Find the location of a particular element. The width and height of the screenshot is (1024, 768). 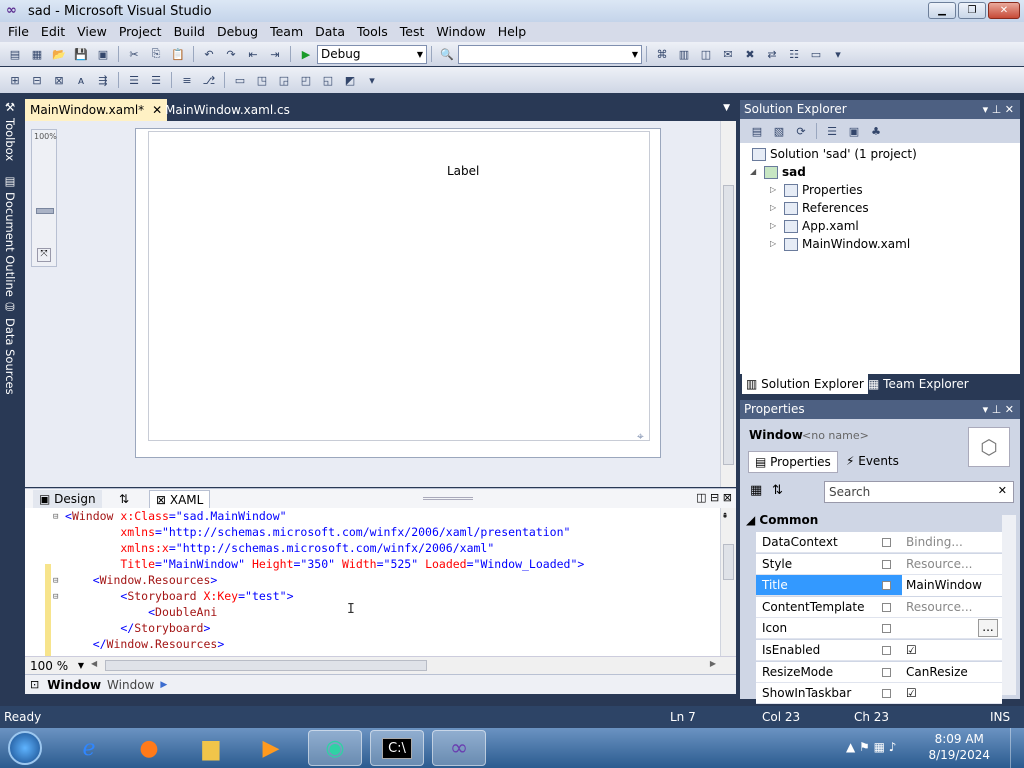

media-player-icon: ▶ is located at coordinates (271, 748).